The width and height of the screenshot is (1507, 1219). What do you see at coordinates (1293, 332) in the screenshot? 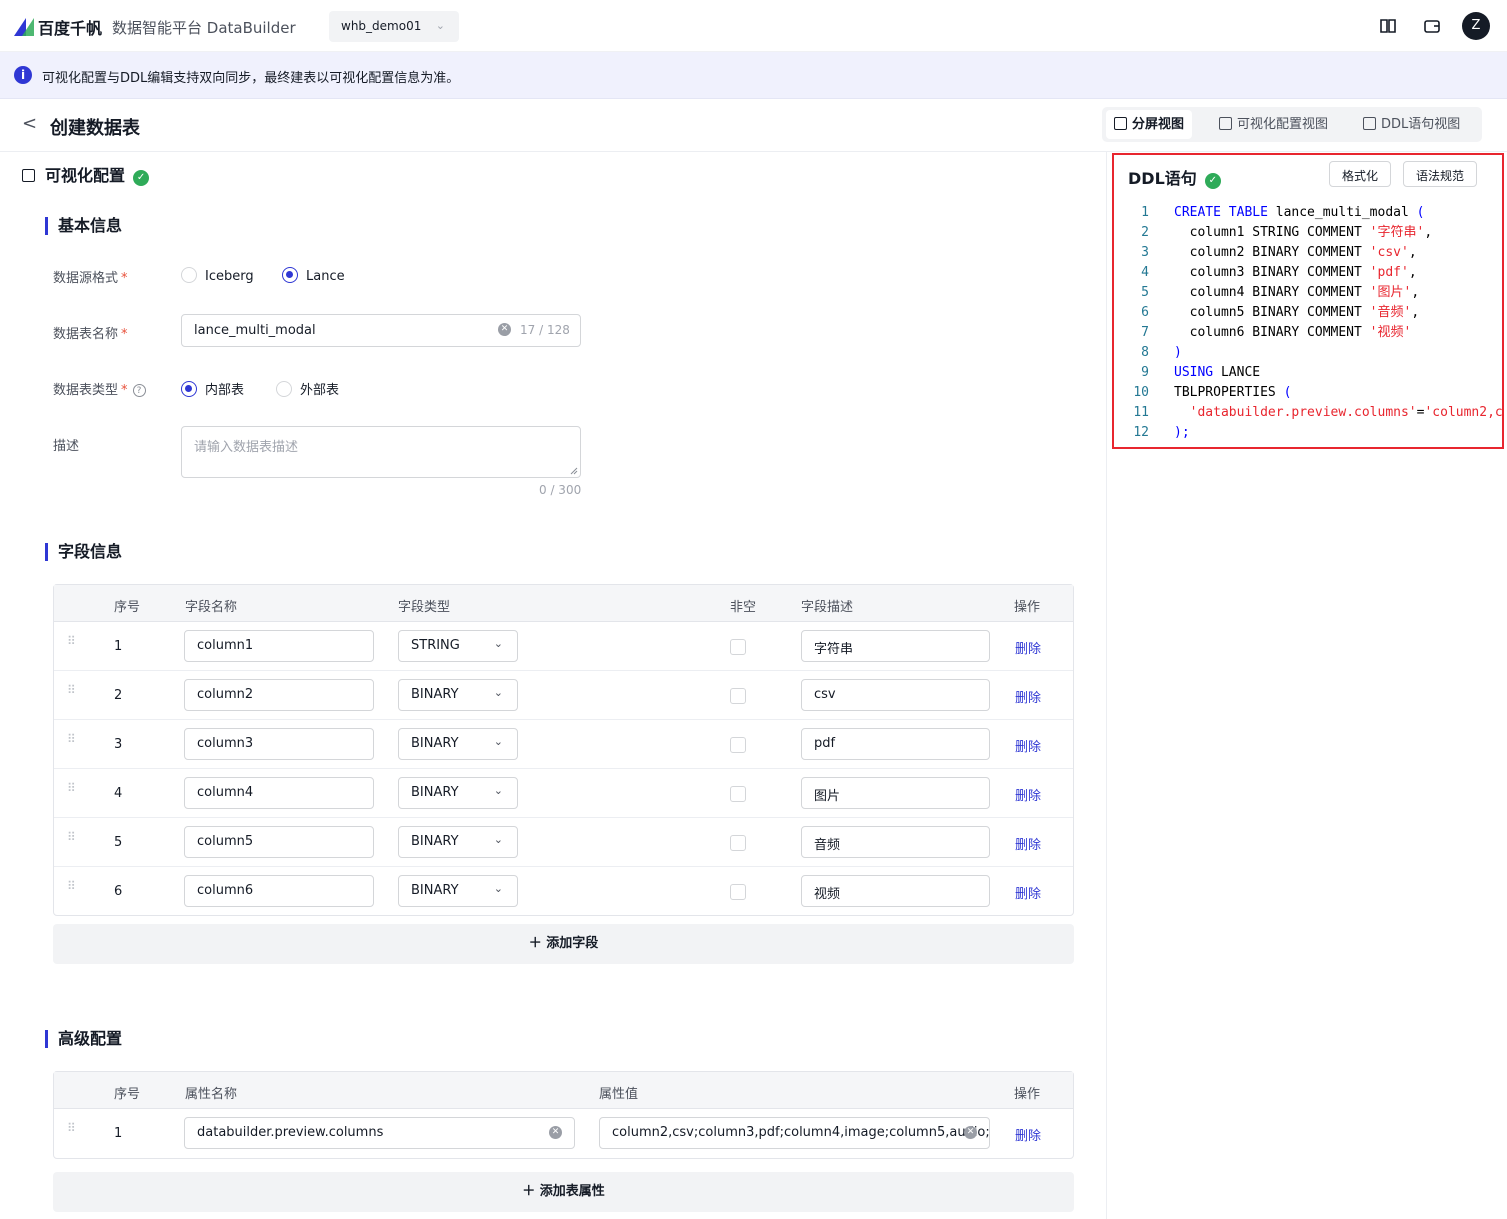
I see `code-text: column6 BINARY COMMENT '视频'` at bounding box center [1293, 332].